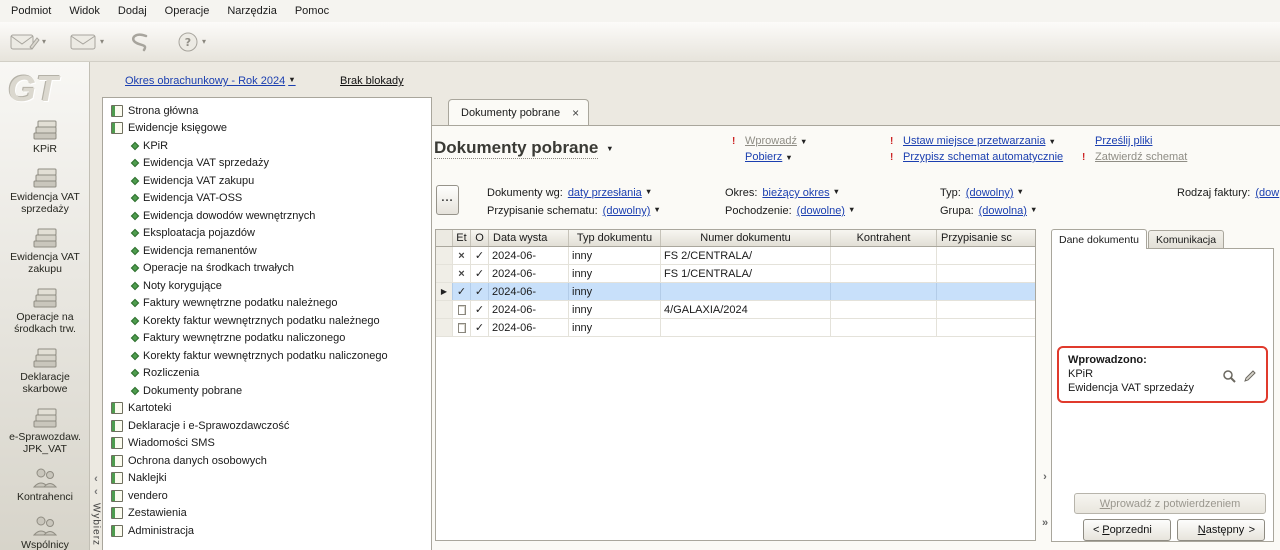 Image resolution: width=1280 pixels, height=550 pixels. What do you see at coordinates (1003, 211) in the screenshot?
I see `filter-value-grupa: (dowolna)` at bounding box center [1003, 211].